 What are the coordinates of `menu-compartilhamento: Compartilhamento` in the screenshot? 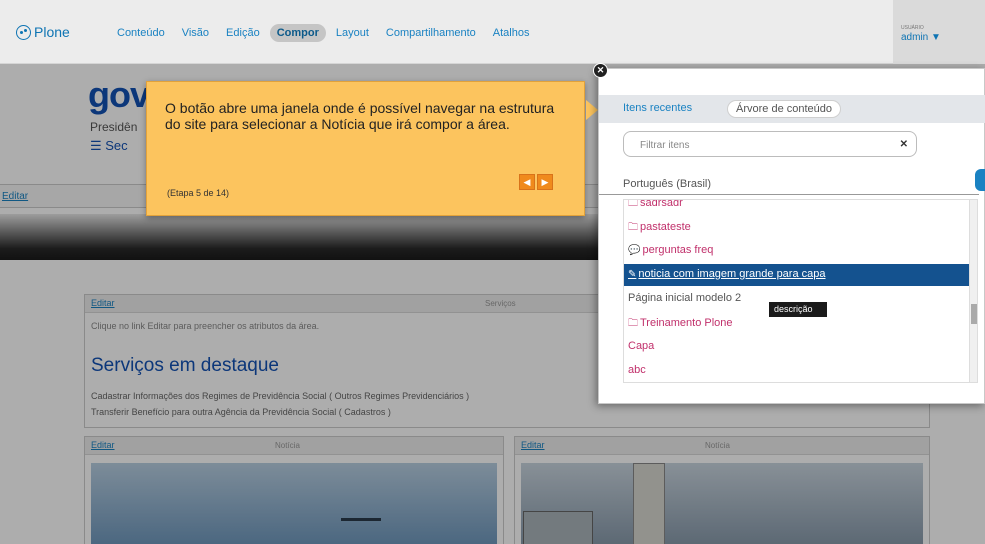 It's located at (431, 33).